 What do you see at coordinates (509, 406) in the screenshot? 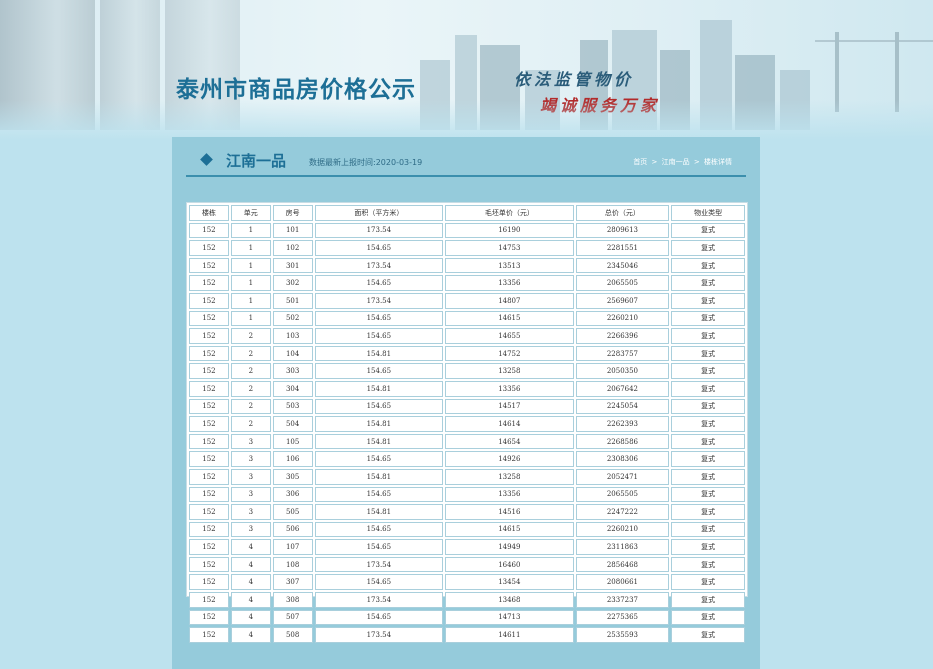
I see `cell-unit-price: 14517` at bounding box center [509, 406].